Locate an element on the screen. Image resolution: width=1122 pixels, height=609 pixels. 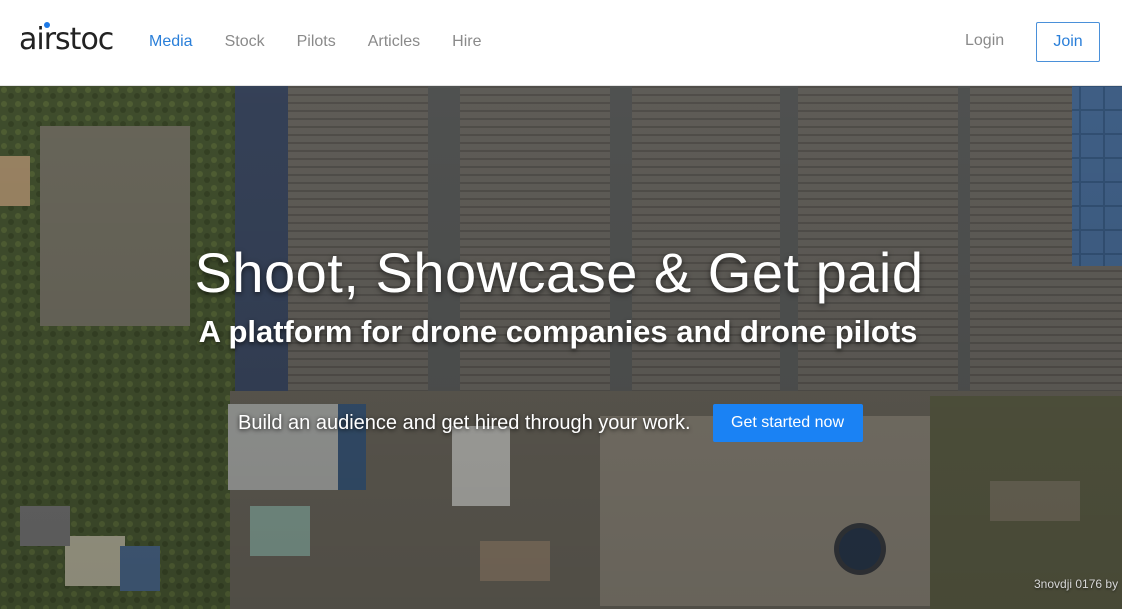
nav-item-stock: Stock is located at coordinates (245, 42).